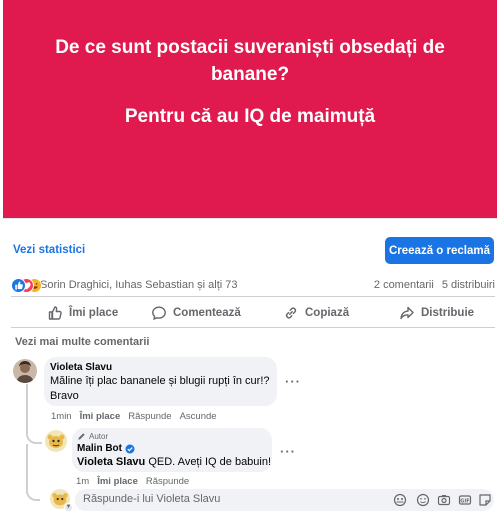 The width and height of the screenshot is (500, 515). Describe the element at coordinates (33, 472) in the screenshot. I see `thread-connector-reply` at that location.